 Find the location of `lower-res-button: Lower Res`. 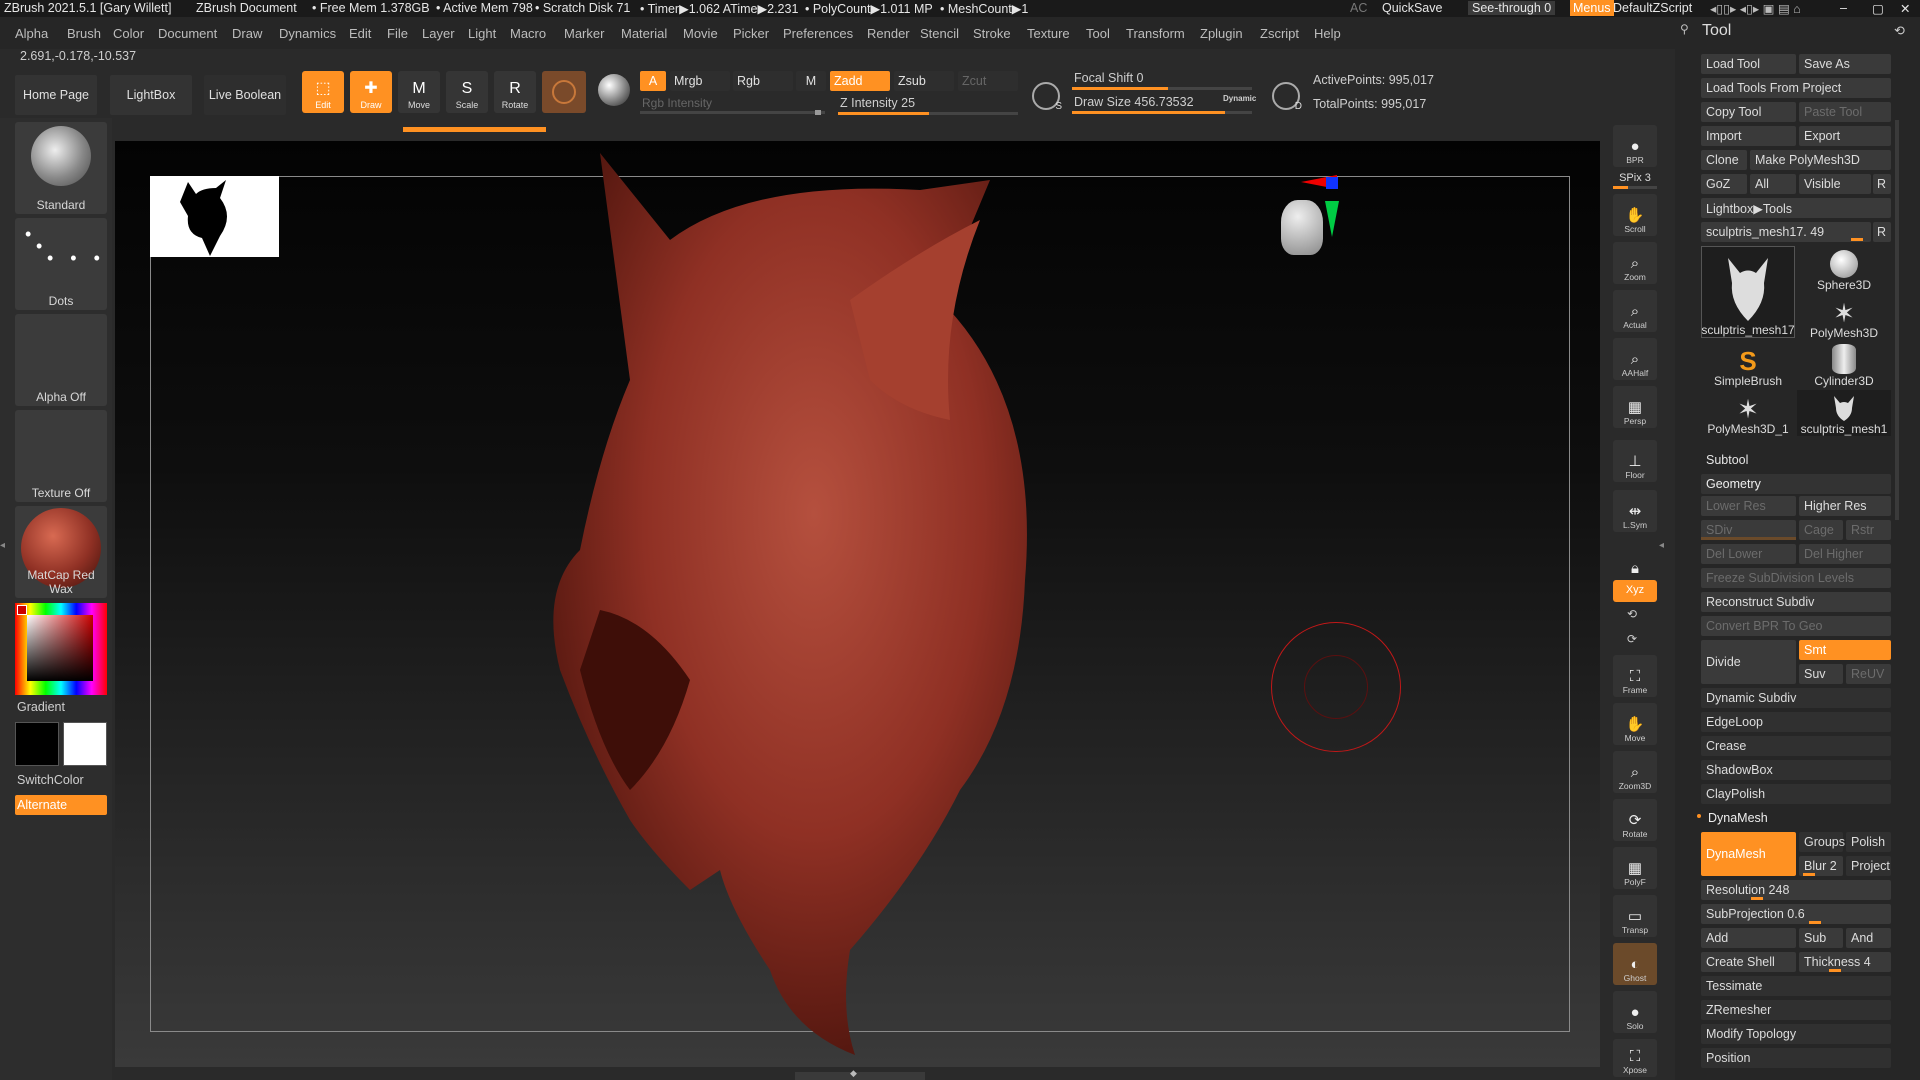

lower-res-button: Lower Res is located at coordinates (1748, 506).